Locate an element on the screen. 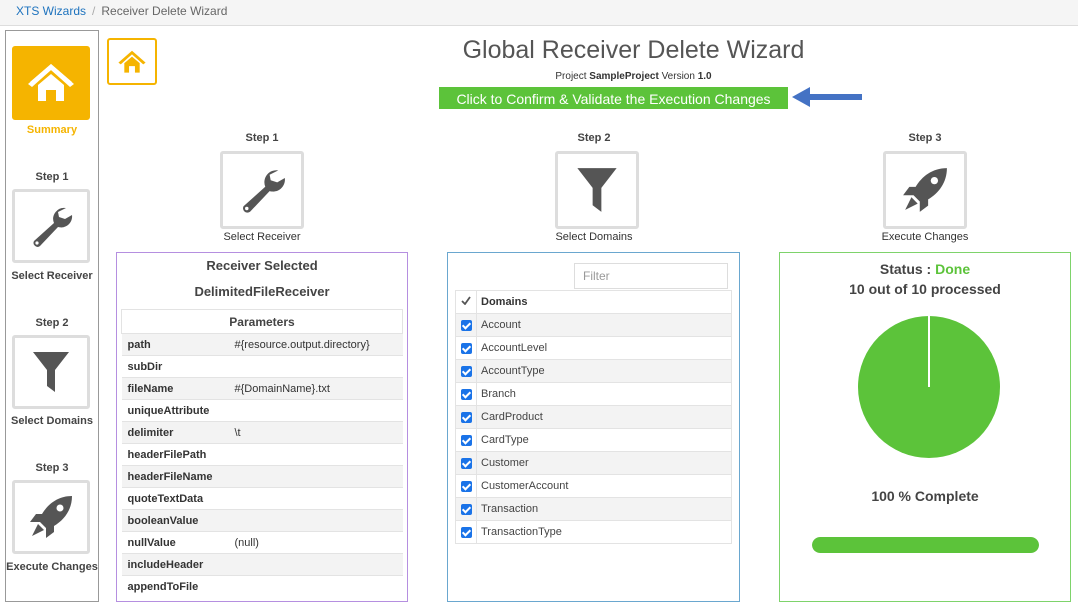 This screenshot has width=1078, height=602. sidebar-summary-tile is located at coordinates (51, 83).